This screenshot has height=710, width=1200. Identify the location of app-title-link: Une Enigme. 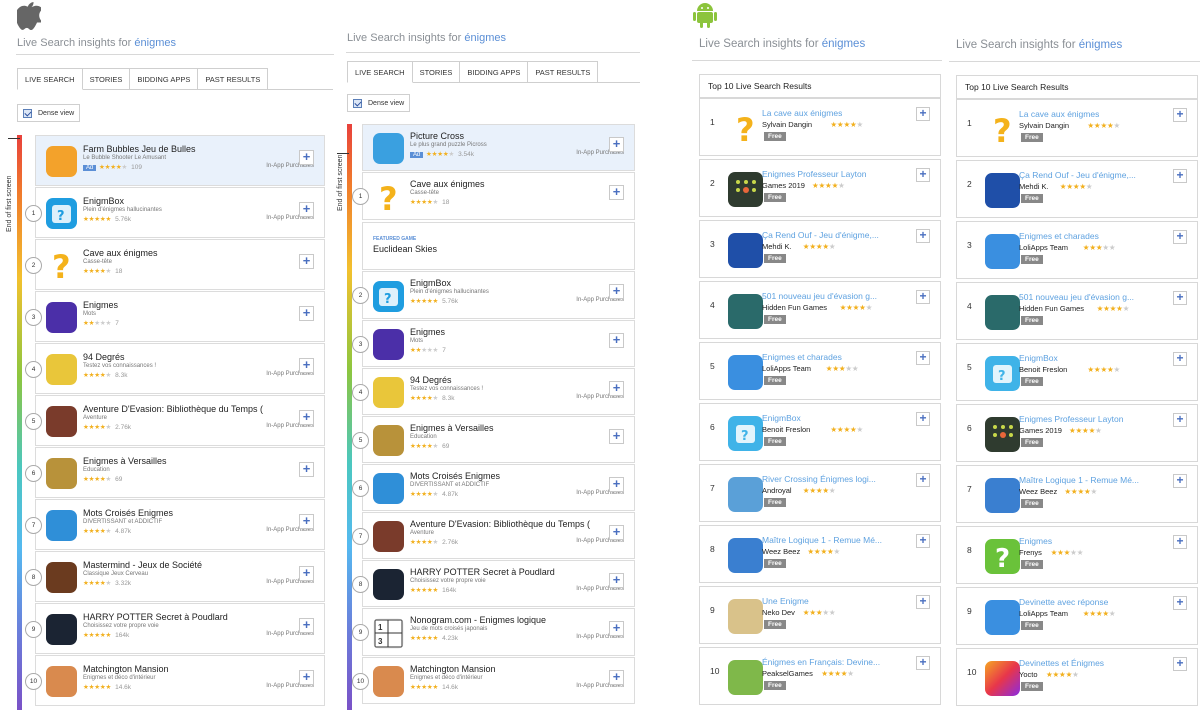
(785, 601).